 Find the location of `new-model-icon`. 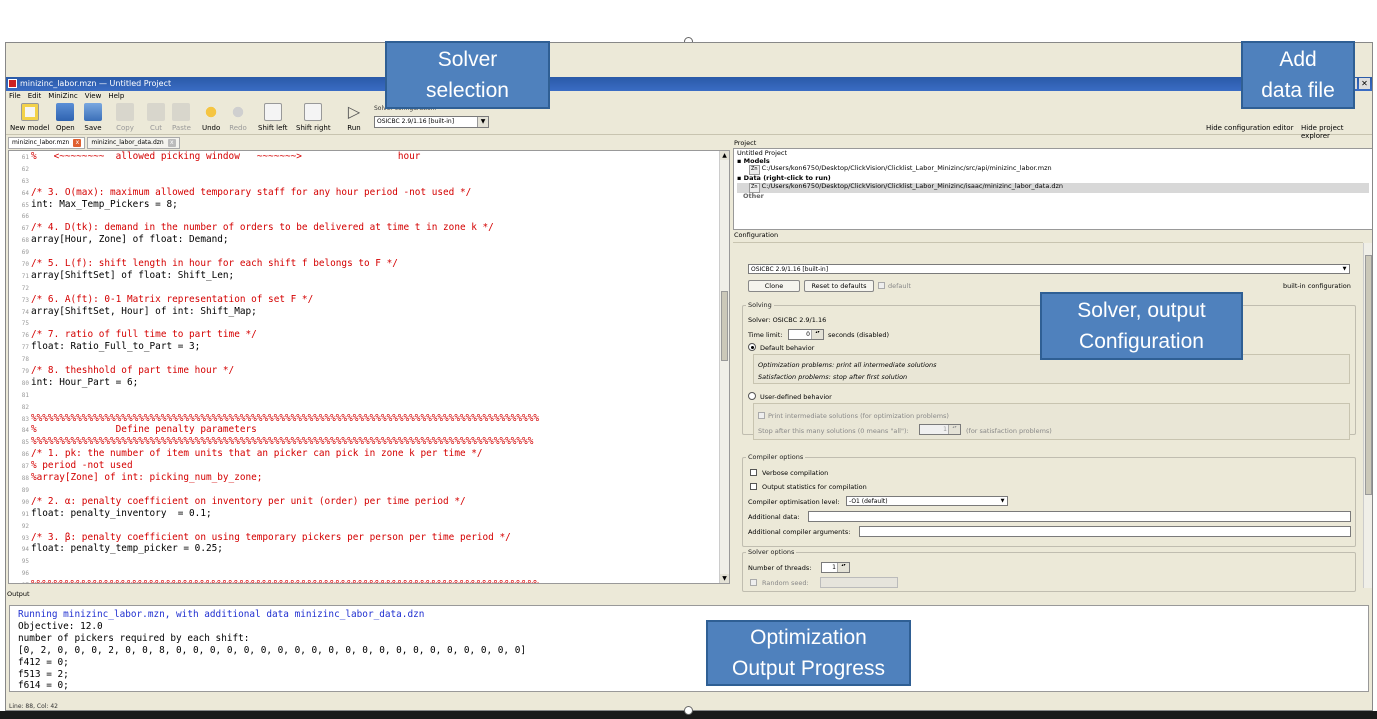

new-model-icon is located at coordinates (29, 112).